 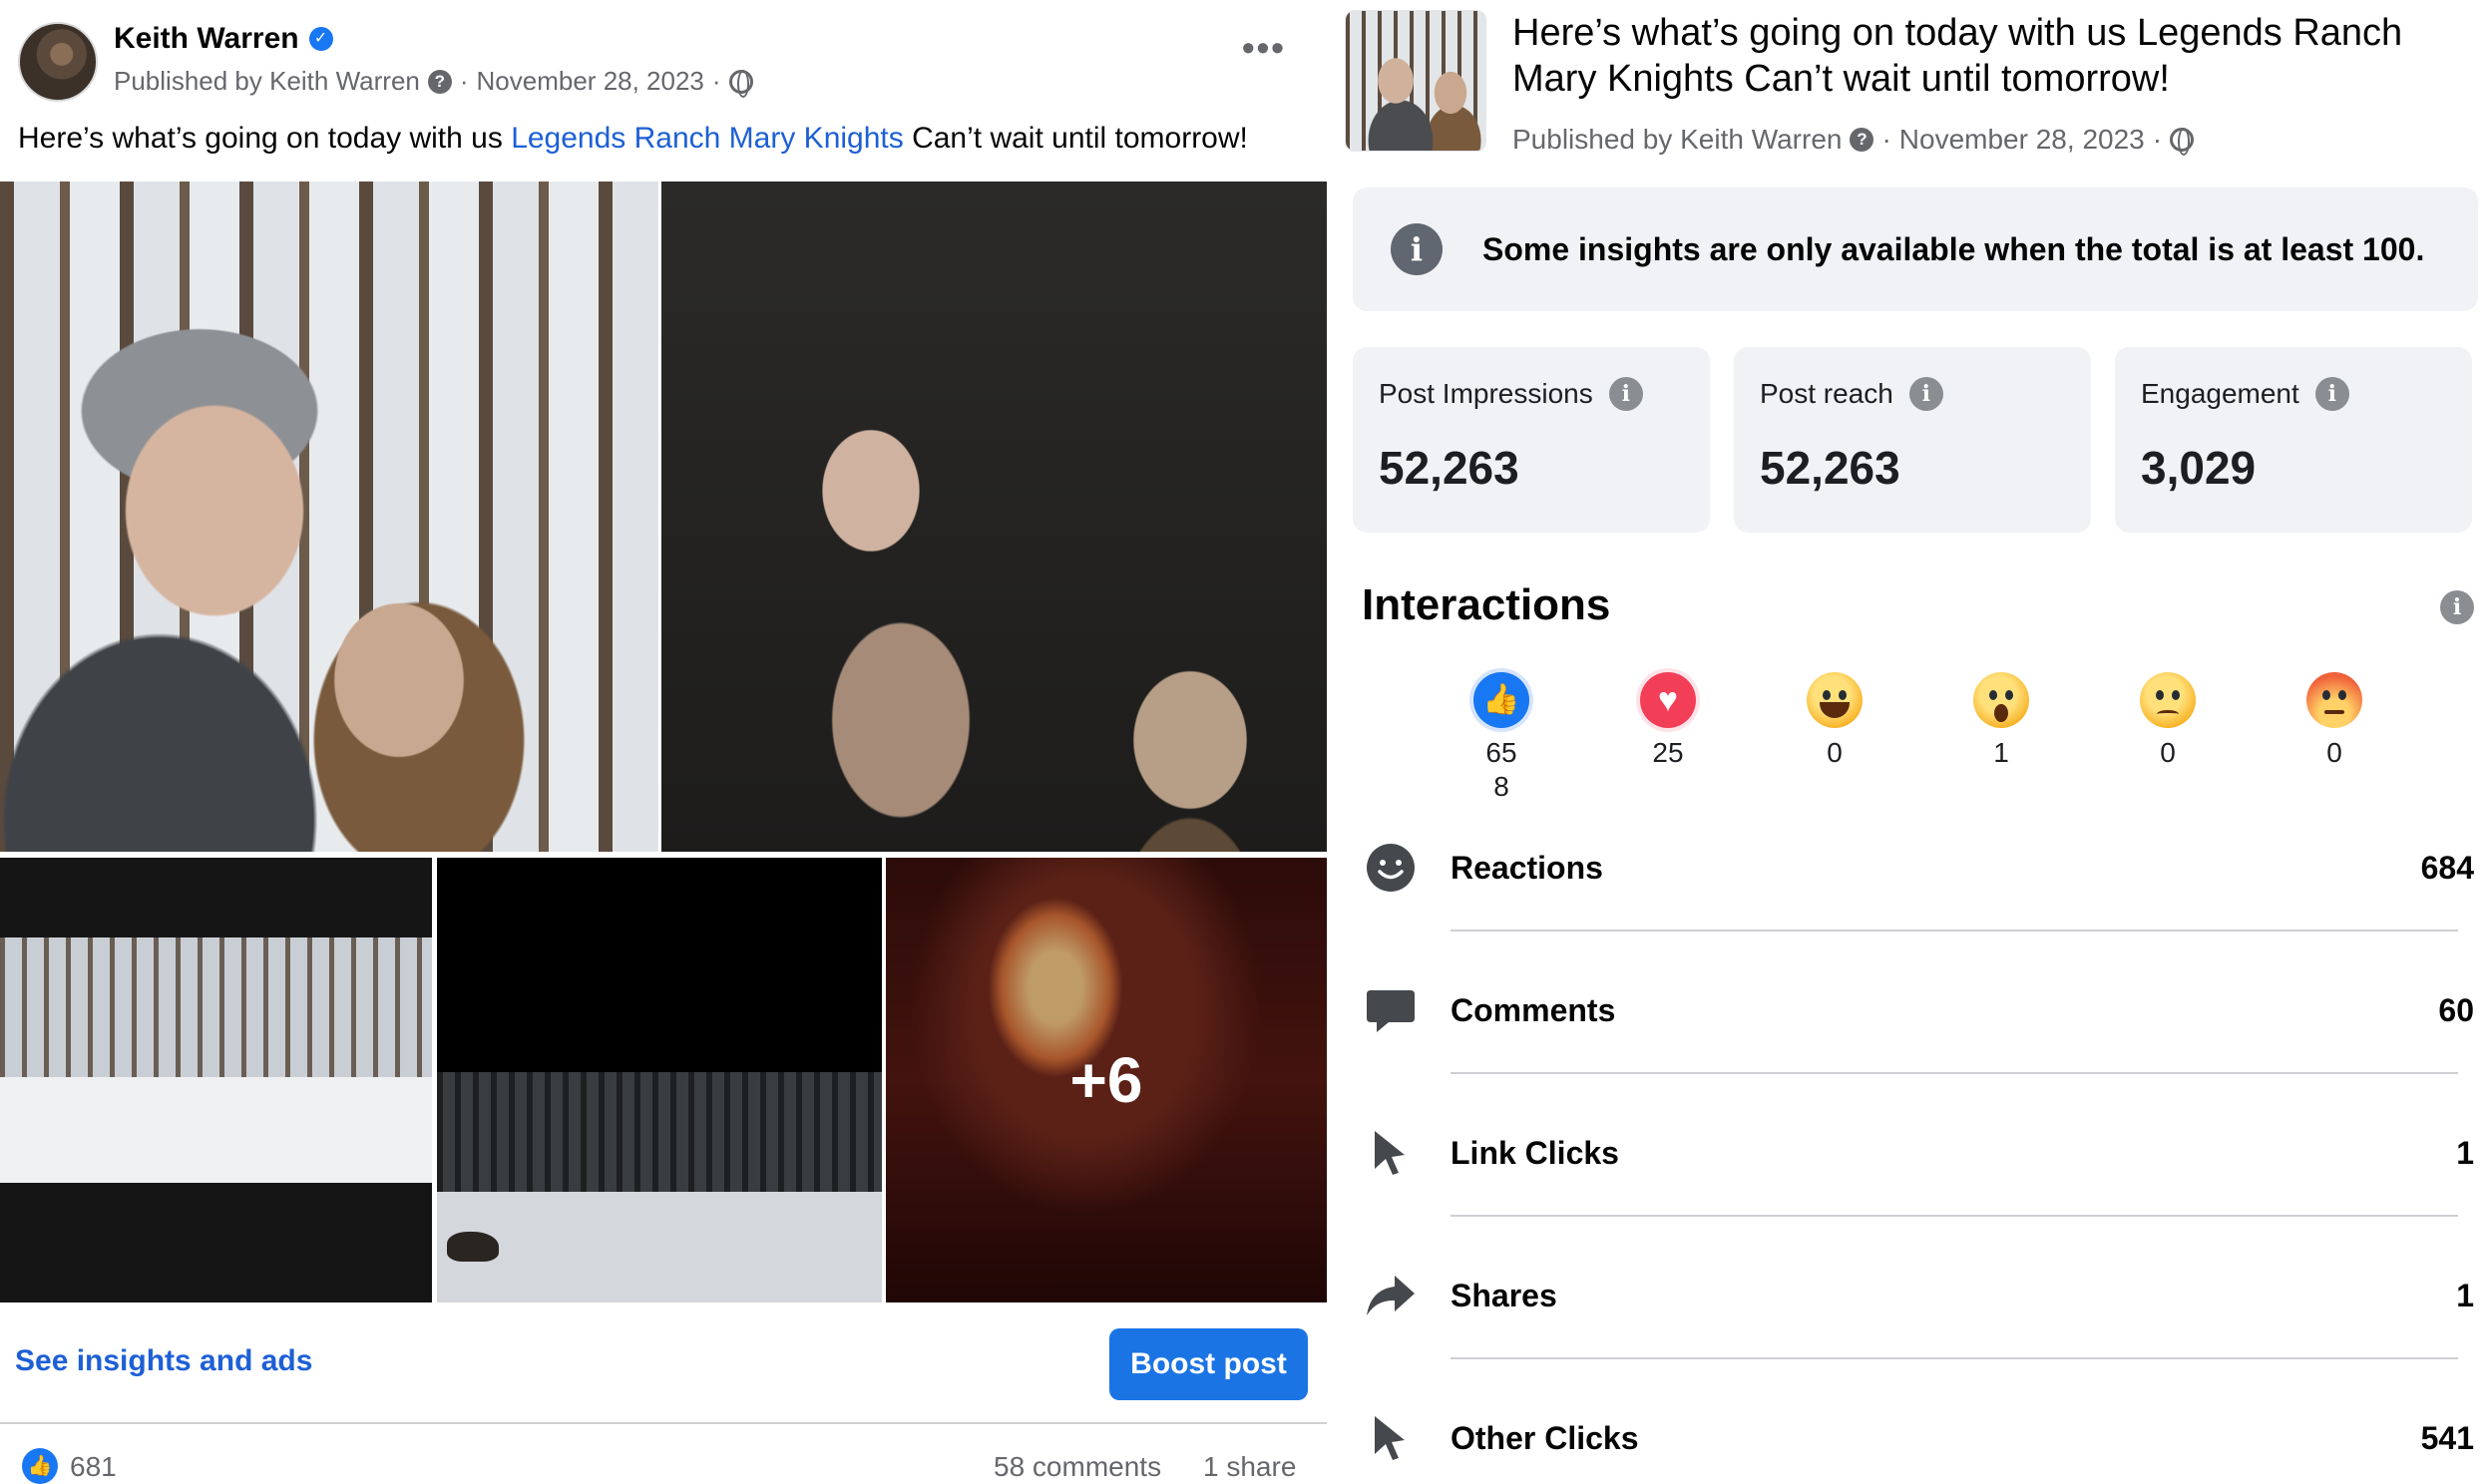 What do you see at coordinates (1208, 1364) in the screenshot?
I see `boost-post-button: Boost post` at bounding box center [1208, 1364].